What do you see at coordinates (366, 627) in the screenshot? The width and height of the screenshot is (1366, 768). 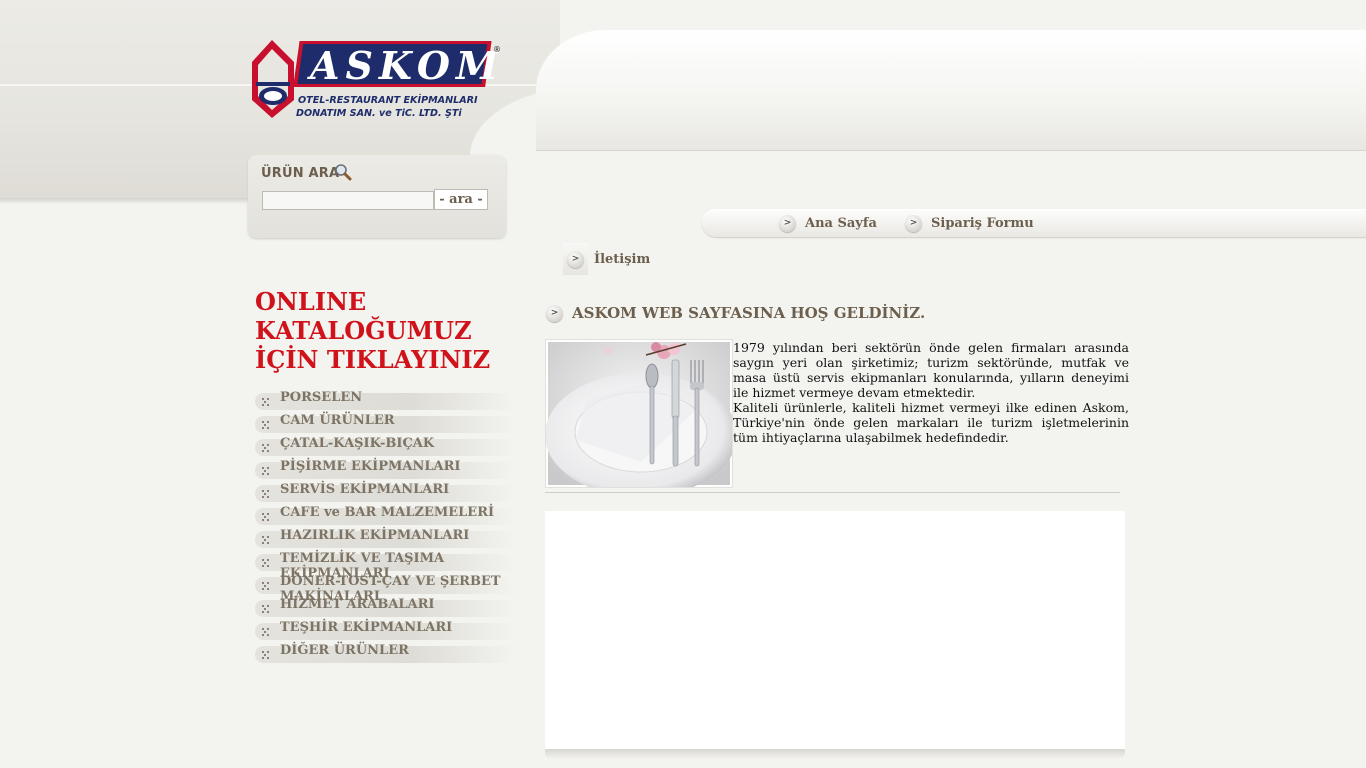 I see `category-label: TEŞHİR EKİPMANLARI` at bounding box center [366, 627].